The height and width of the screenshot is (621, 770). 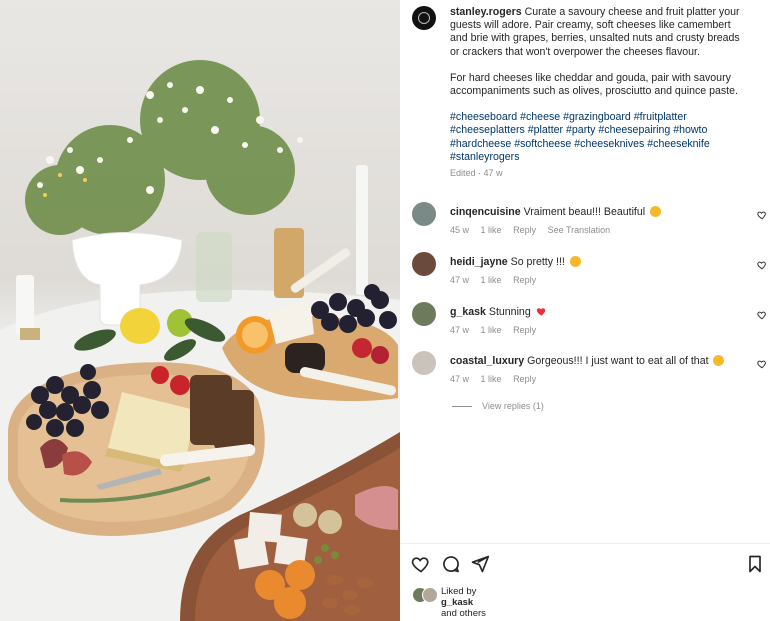 What do you see at coordinates (463, 613) in the screenshot?
I see `liked-by-others: and others` at bounding box center [463, 613].